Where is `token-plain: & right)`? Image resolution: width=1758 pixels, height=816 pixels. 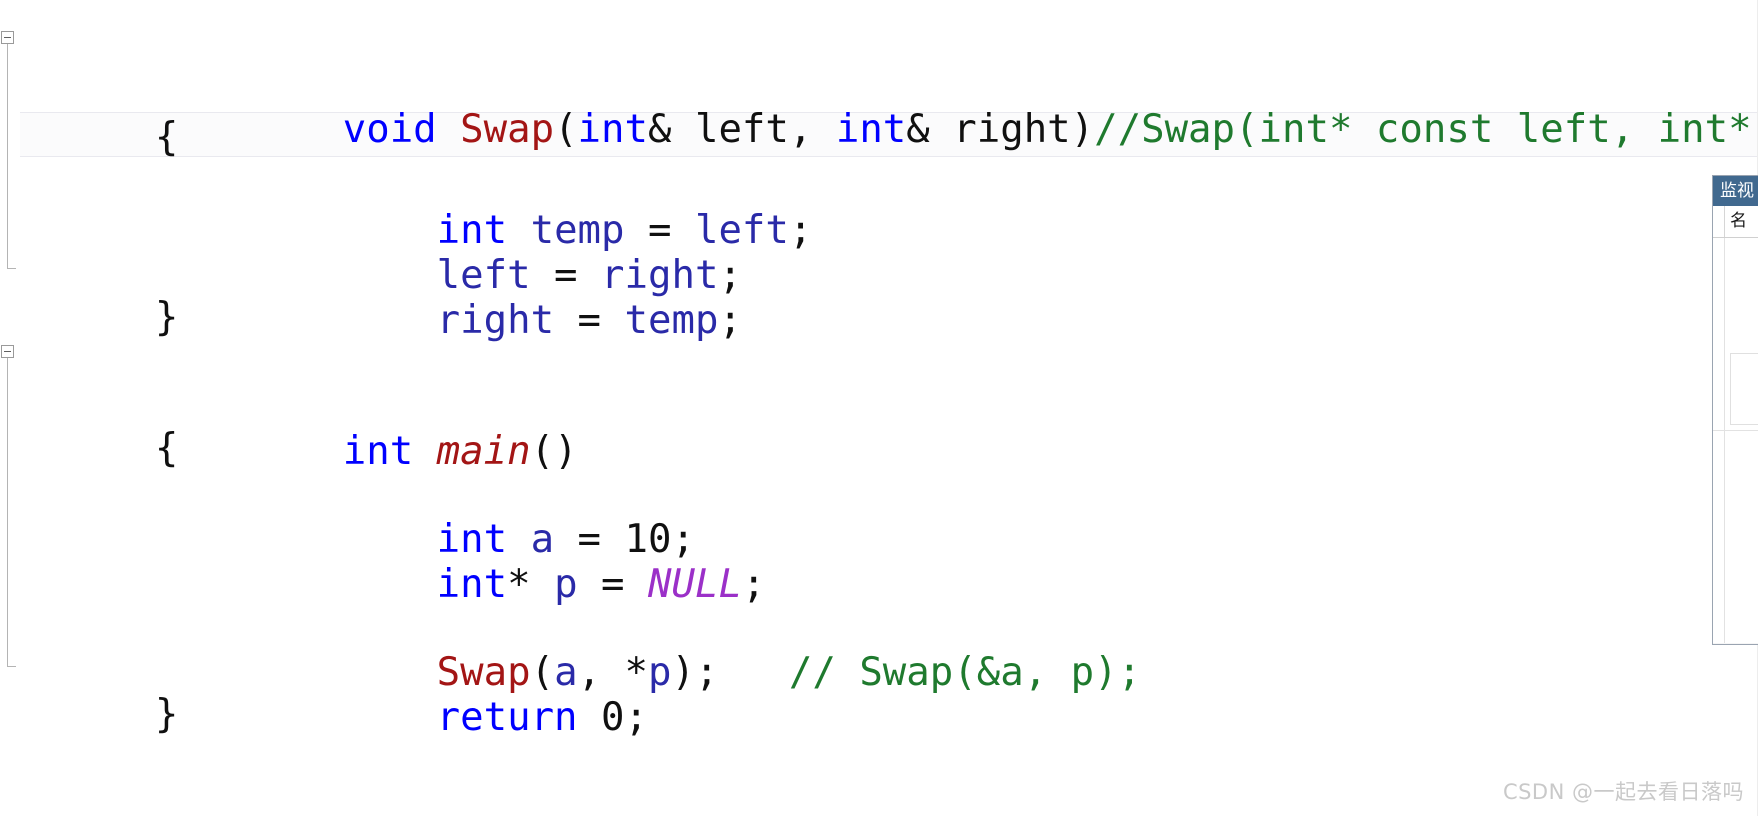
token-plain: & right) is located at coordinates (1000, 129).